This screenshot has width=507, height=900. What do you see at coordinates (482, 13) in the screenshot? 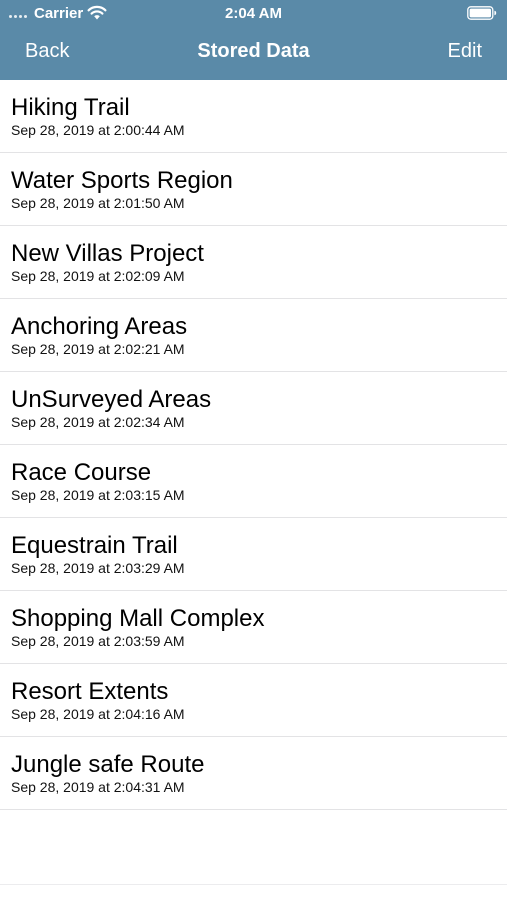
I see `battery-icon` at bounding box center [482, 13].